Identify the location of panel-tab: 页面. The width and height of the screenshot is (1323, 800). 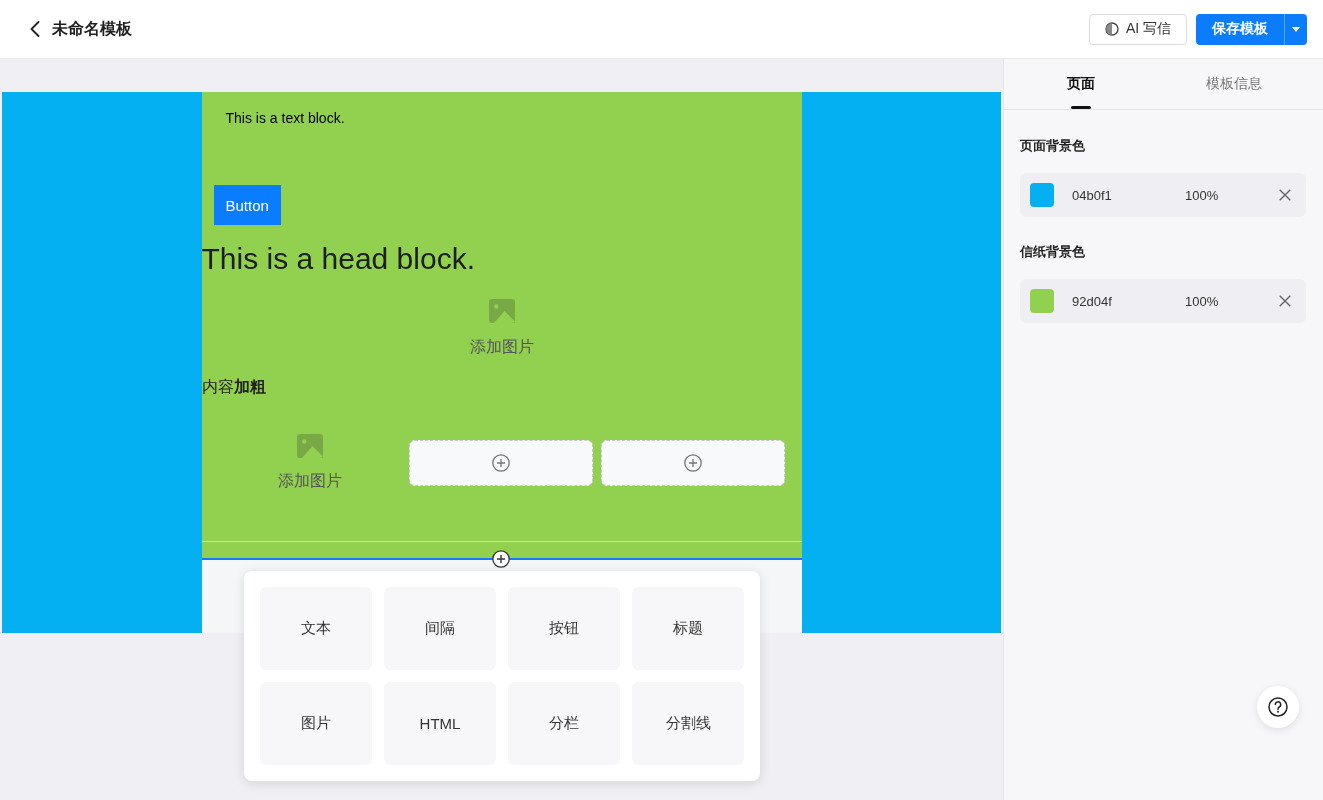
(1081, 84).